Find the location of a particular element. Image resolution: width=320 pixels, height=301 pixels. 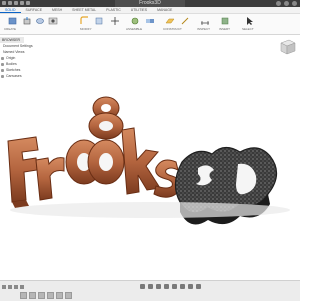

add-tab-icon is located at coordinates (278, 3).